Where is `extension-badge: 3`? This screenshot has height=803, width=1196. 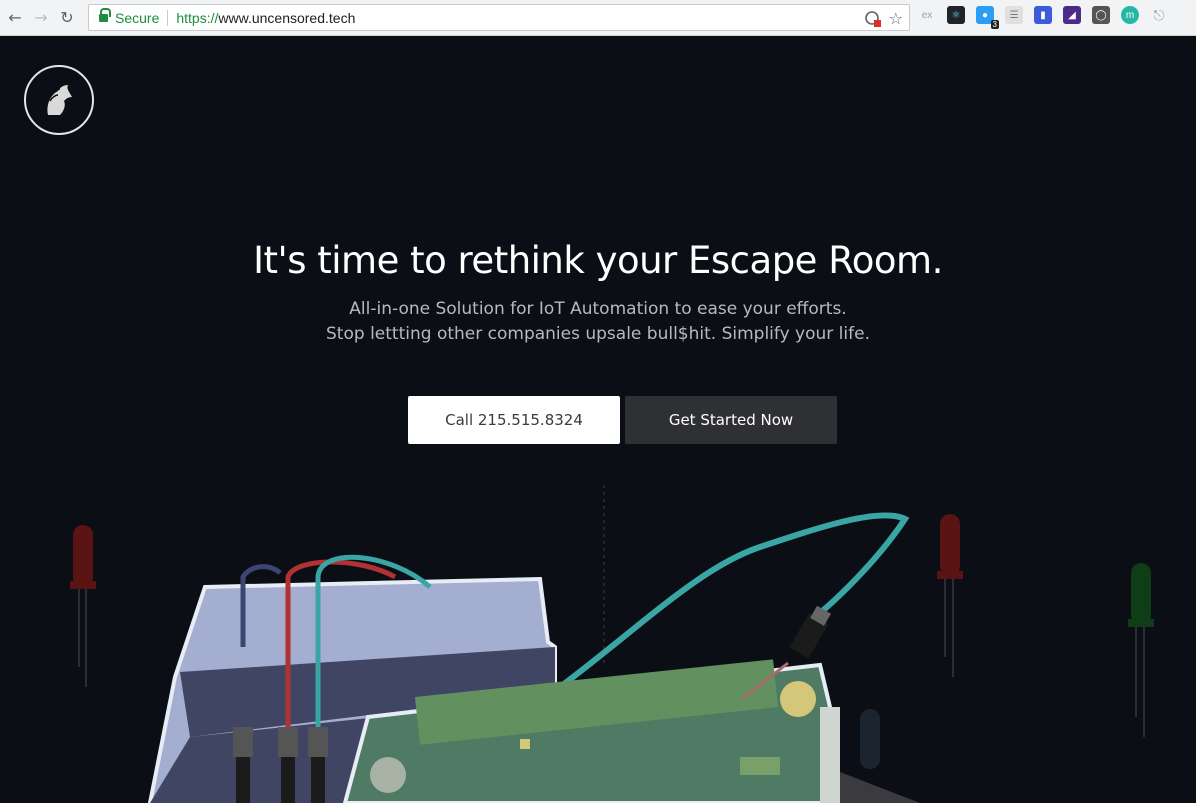
extension-badge: 3 is located at coordinates (994, 24).